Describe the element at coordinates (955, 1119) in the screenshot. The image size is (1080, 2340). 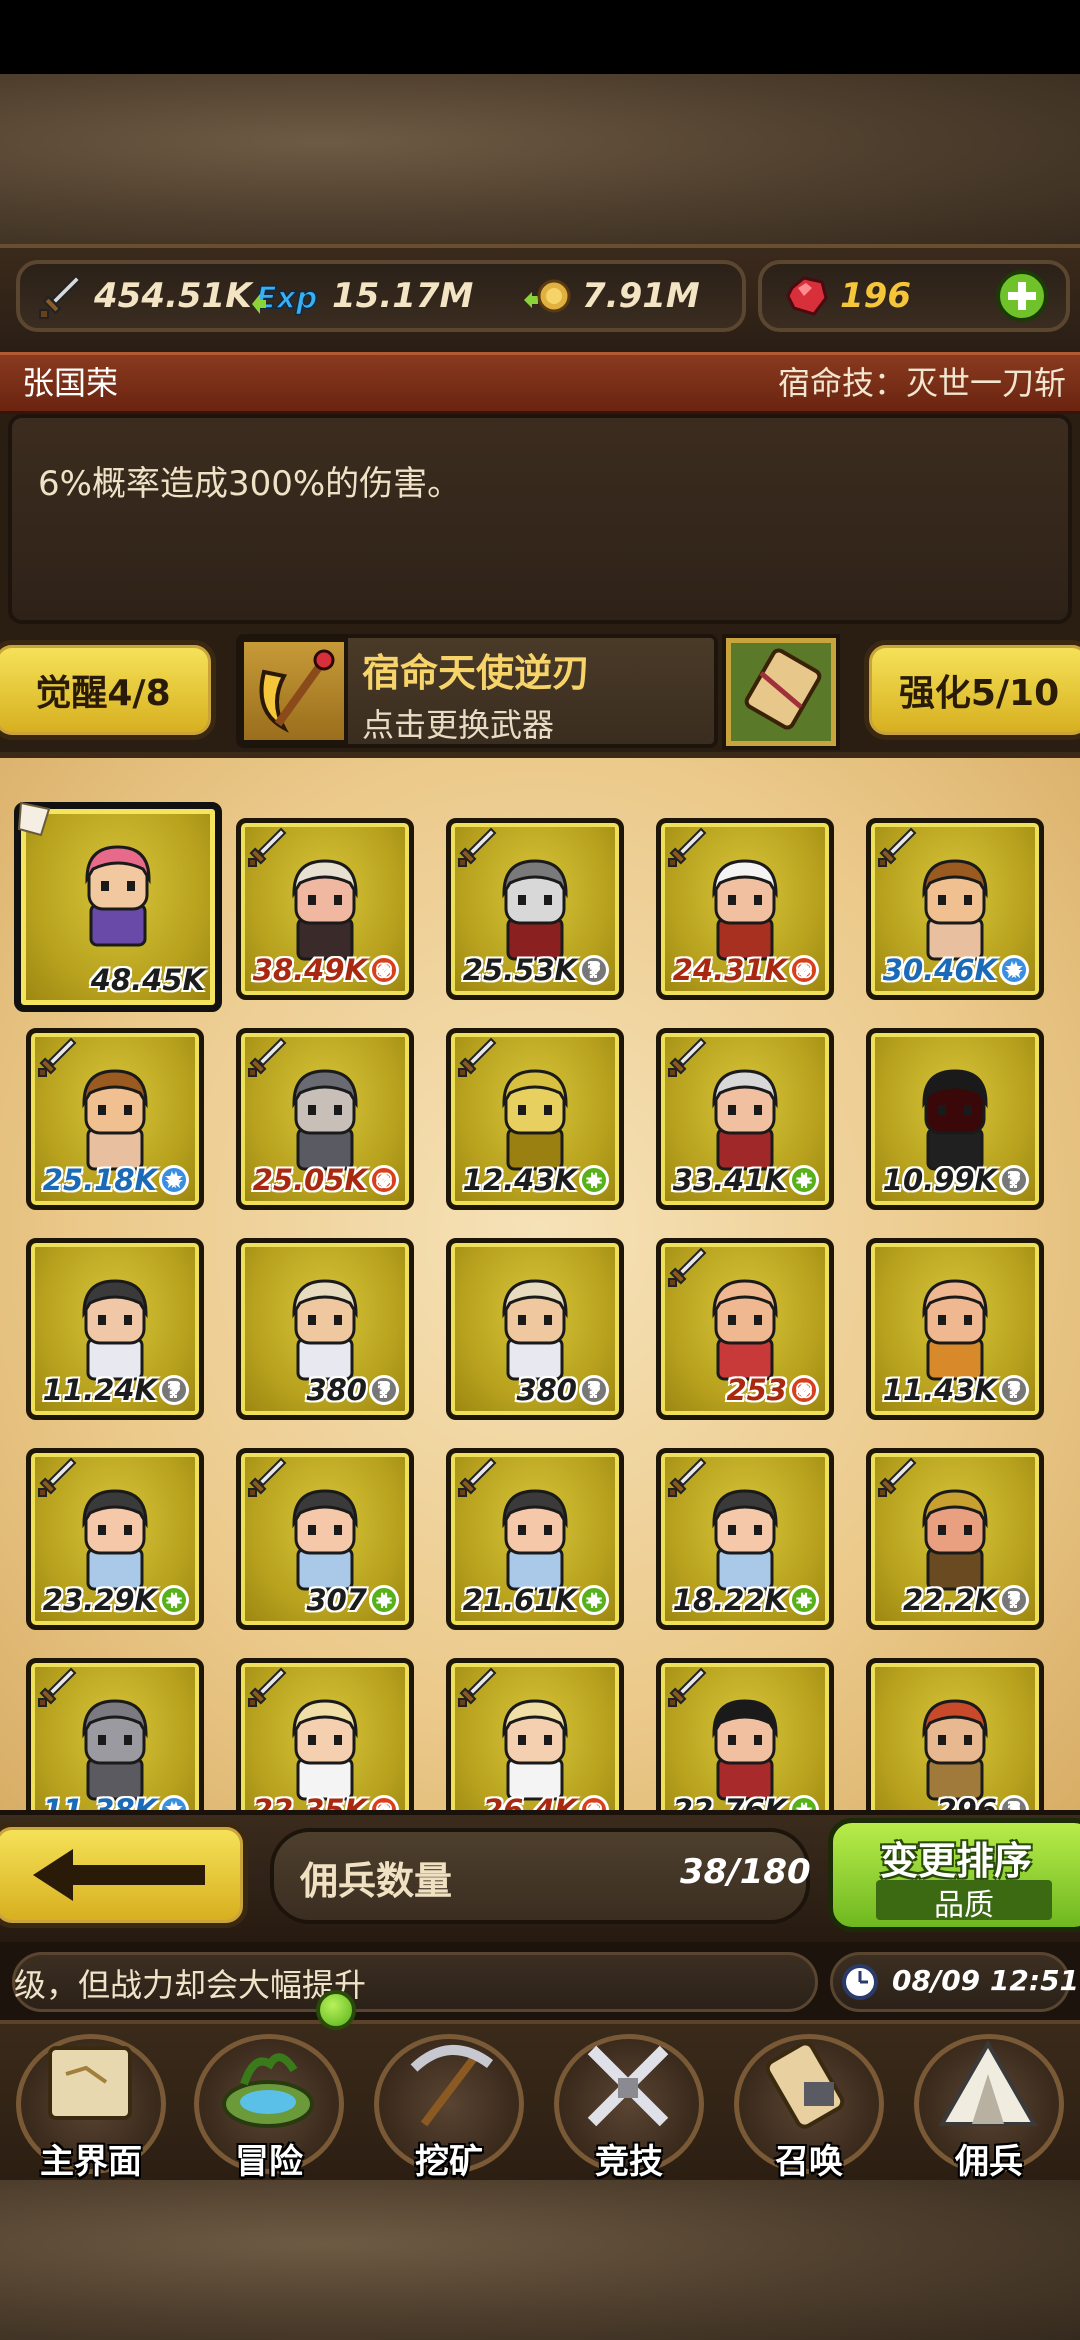
I see `mercenary-card: 10.99K?` at that location.